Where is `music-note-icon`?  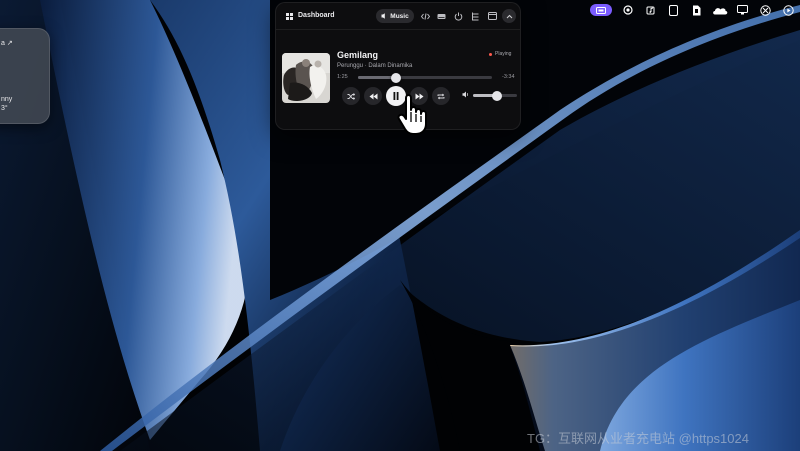 music-note-icon is located at coordinates (650, 10).